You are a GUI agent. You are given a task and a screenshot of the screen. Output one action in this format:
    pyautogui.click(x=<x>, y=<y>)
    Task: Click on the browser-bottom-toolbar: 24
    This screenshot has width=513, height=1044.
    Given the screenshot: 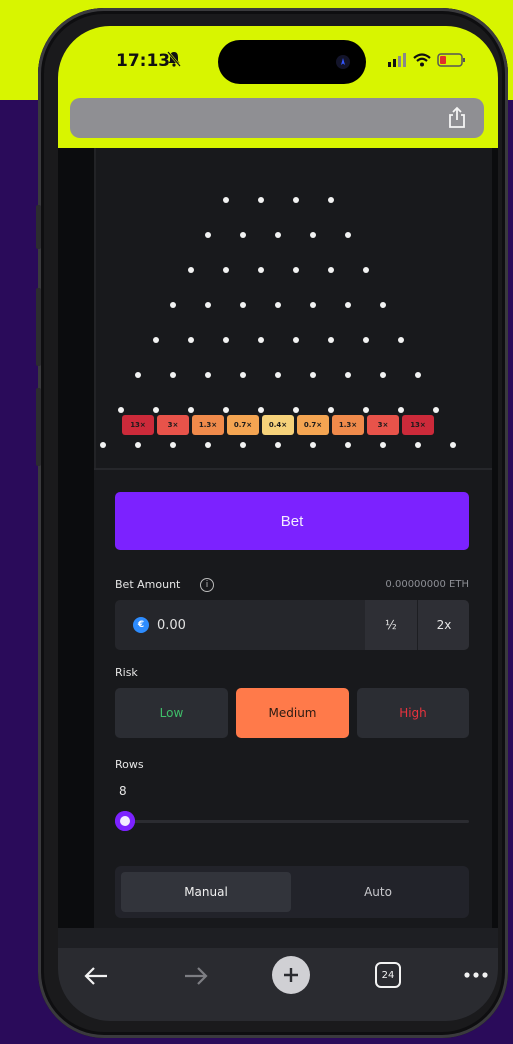 What is the action you would take?
    pyautogui.click(x=278, y=974)
    